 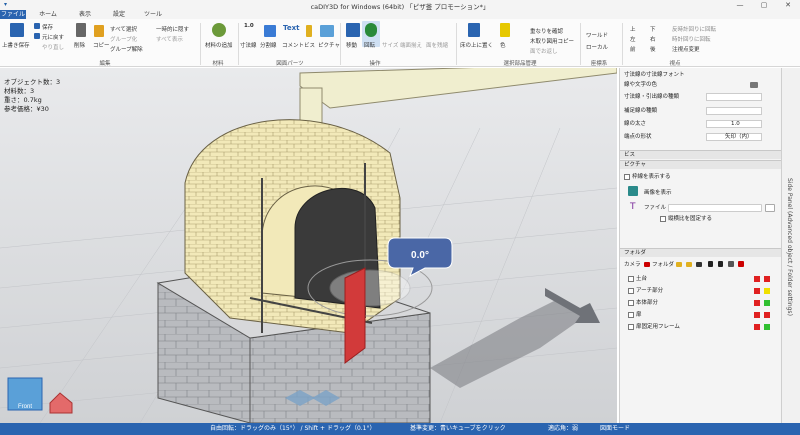 I want to click on dimension-button: 寸法線, so click(x=248, y=45).